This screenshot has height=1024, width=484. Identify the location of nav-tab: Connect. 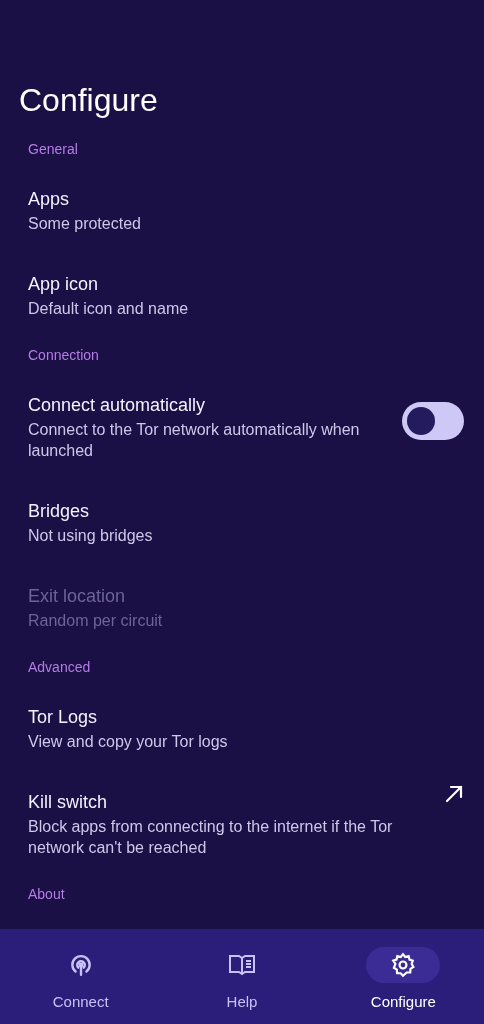
(81, 976).